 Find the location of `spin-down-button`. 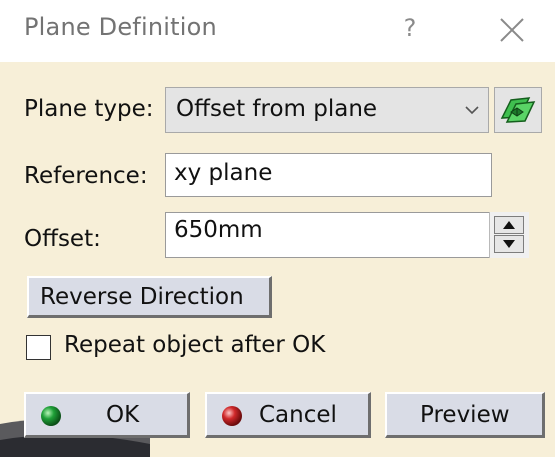

spin-down-button is located at coordinates (509, 244).